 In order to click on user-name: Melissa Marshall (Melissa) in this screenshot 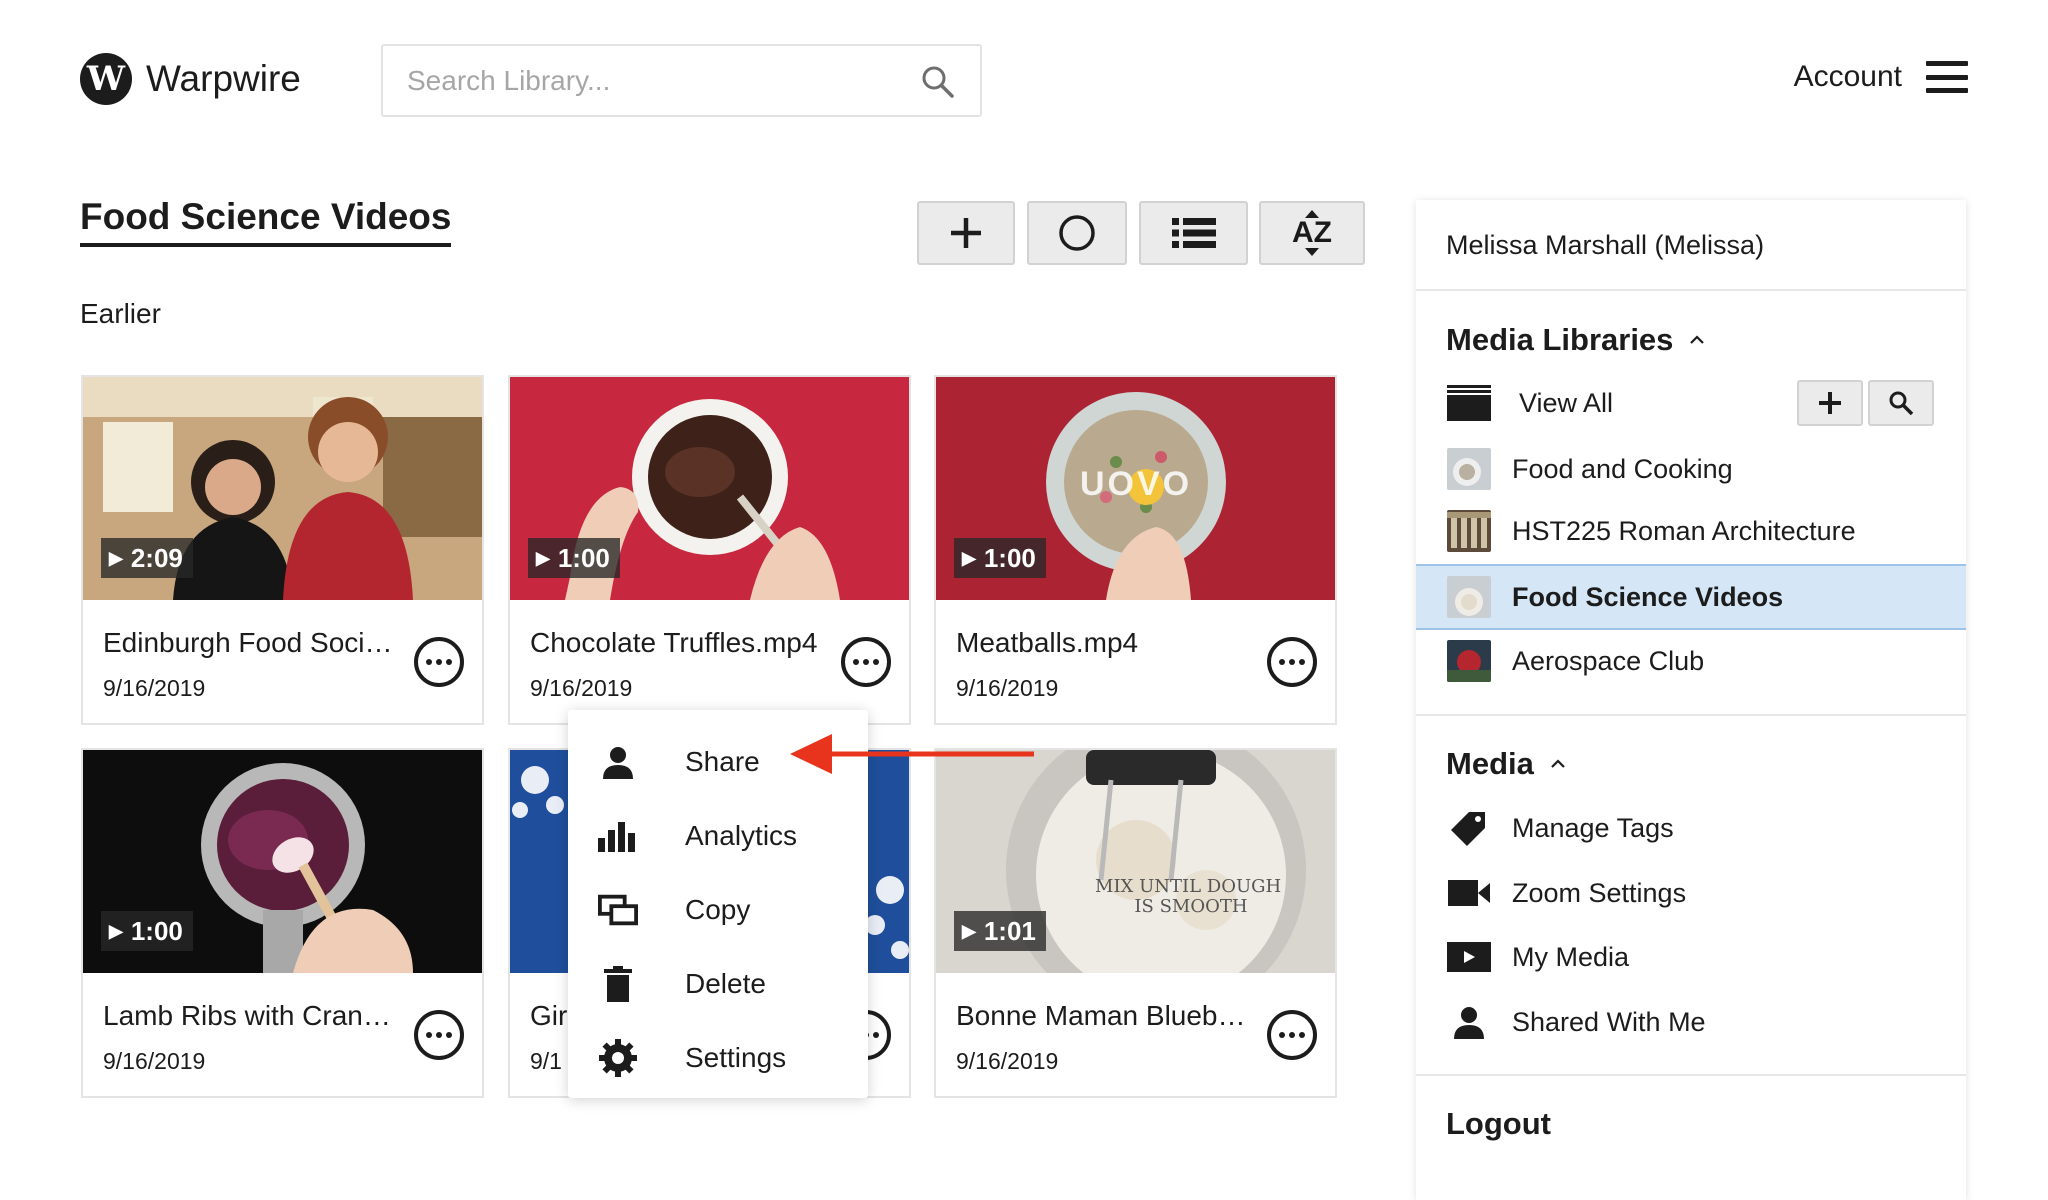, I will do `click(1605, 245)`.